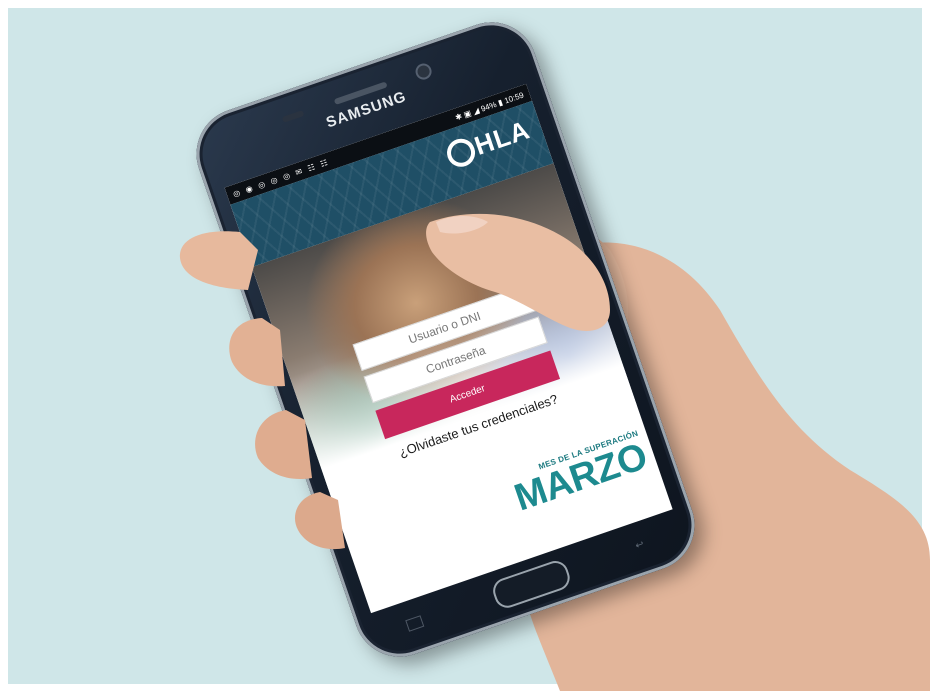 This screenshot has height=691, width=930. I want to click on logo-text: HLA, so click(502, 137).